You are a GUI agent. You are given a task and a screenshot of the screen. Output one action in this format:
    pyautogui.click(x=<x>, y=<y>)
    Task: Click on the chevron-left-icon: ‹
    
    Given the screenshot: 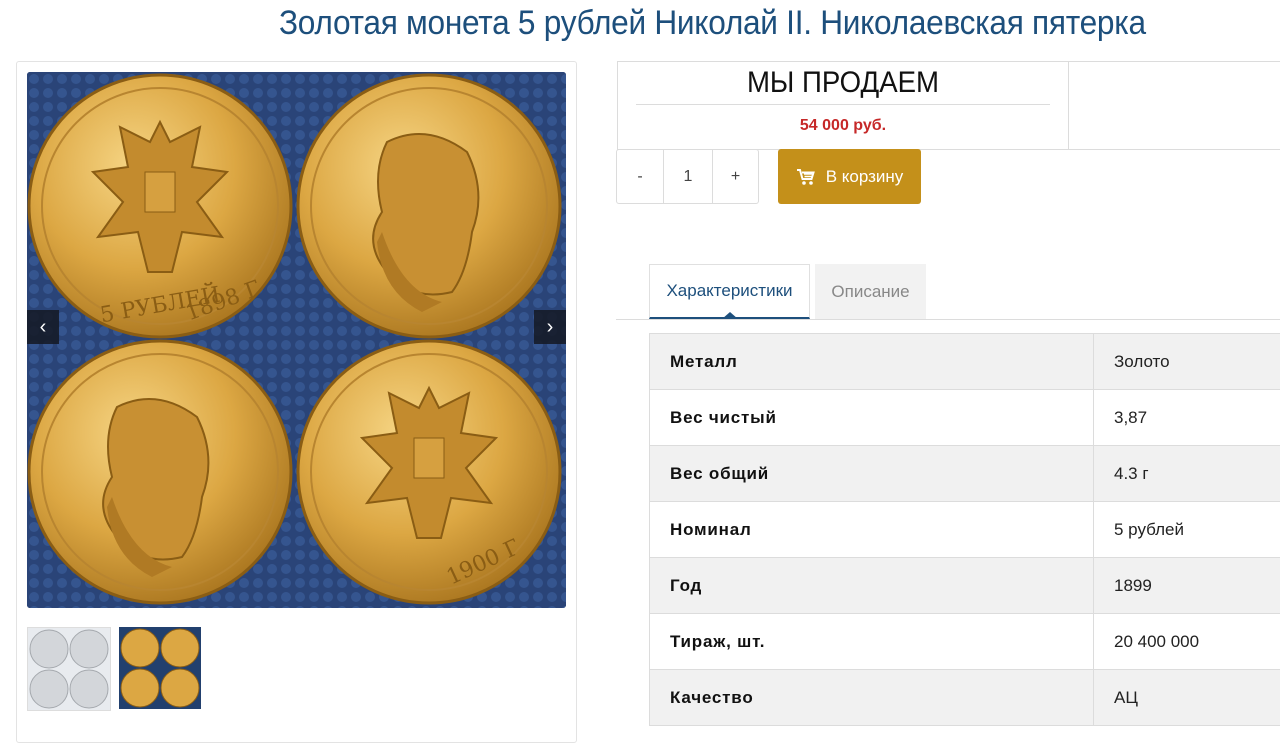 What is the action you would take?
    pyautogui.click(x=43, y=327)
    